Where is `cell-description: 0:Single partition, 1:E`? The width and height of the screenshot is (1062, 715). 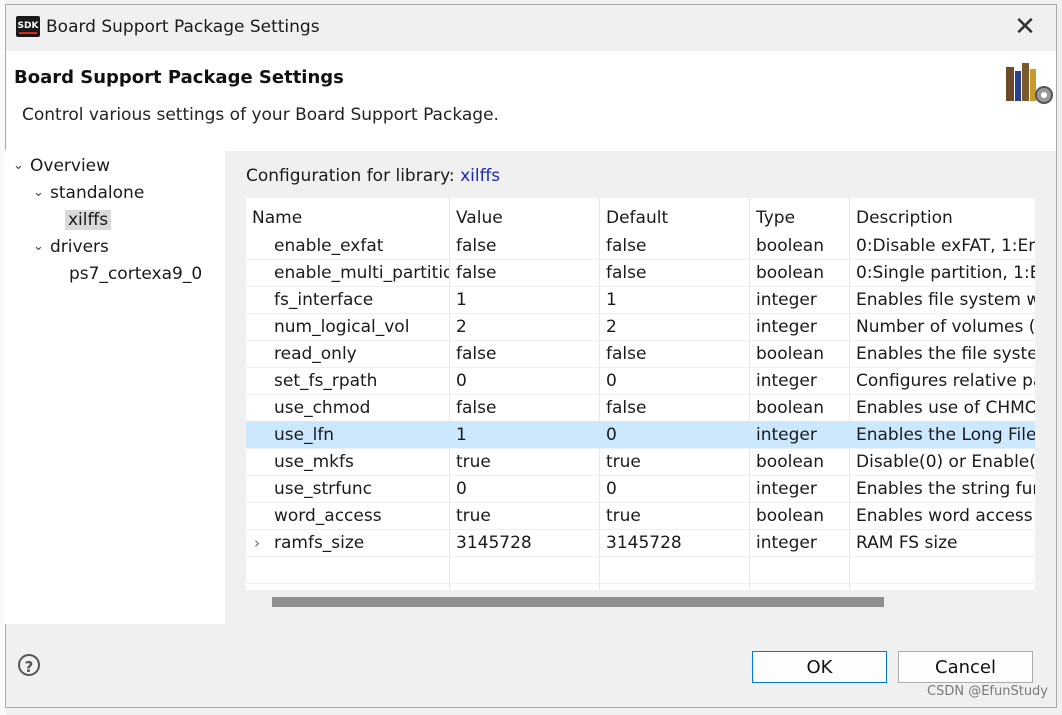
cell-description: 0:Single partition, 1:E is located at coordinates (945, 273).